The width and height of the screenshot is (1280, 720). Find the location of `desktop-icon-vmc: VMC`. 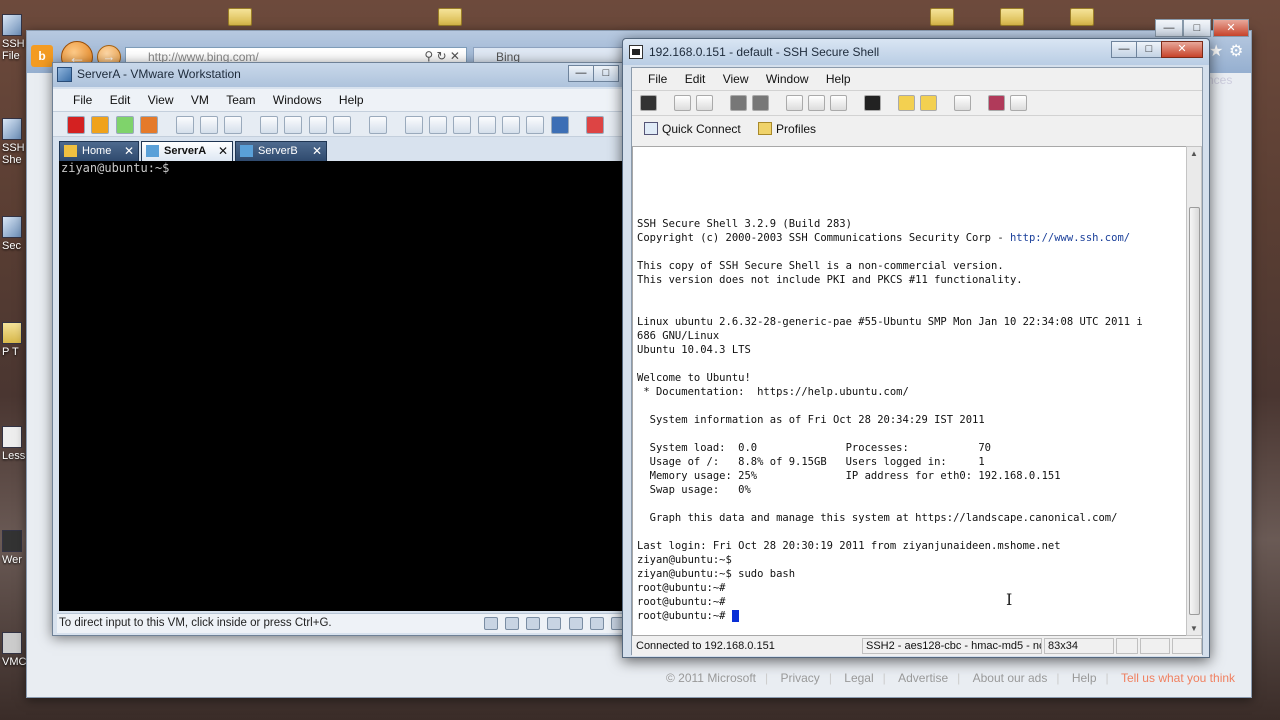

desktop-icon-vmc: VMC is located at coordinates (15, 650).